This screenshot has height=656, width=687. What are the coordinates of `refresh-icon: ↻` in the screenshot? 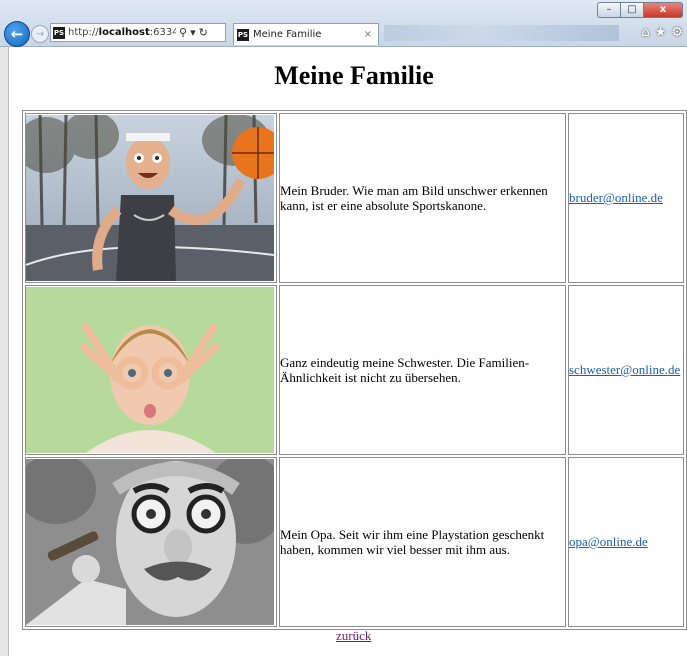 It's located at (203, 32).